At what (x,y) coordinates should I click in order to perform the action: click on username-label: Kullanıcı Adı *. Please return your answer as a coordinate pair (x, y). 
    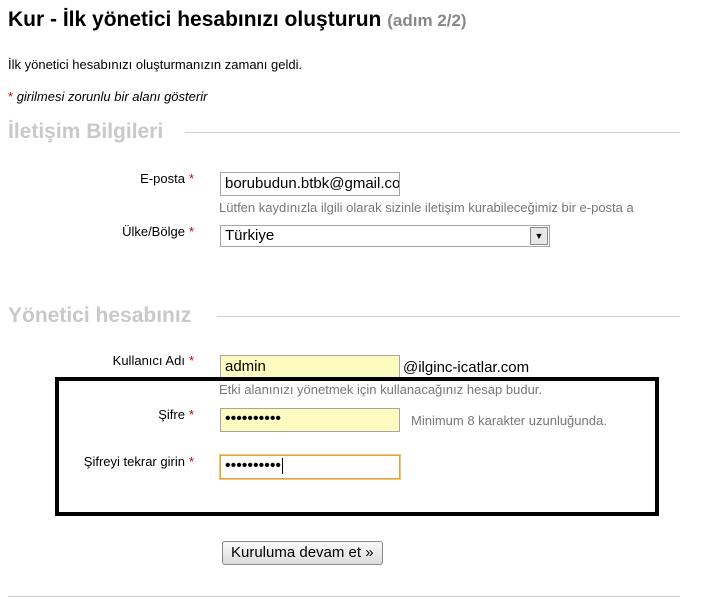
    Looking at the image, I should click on (97, 360).